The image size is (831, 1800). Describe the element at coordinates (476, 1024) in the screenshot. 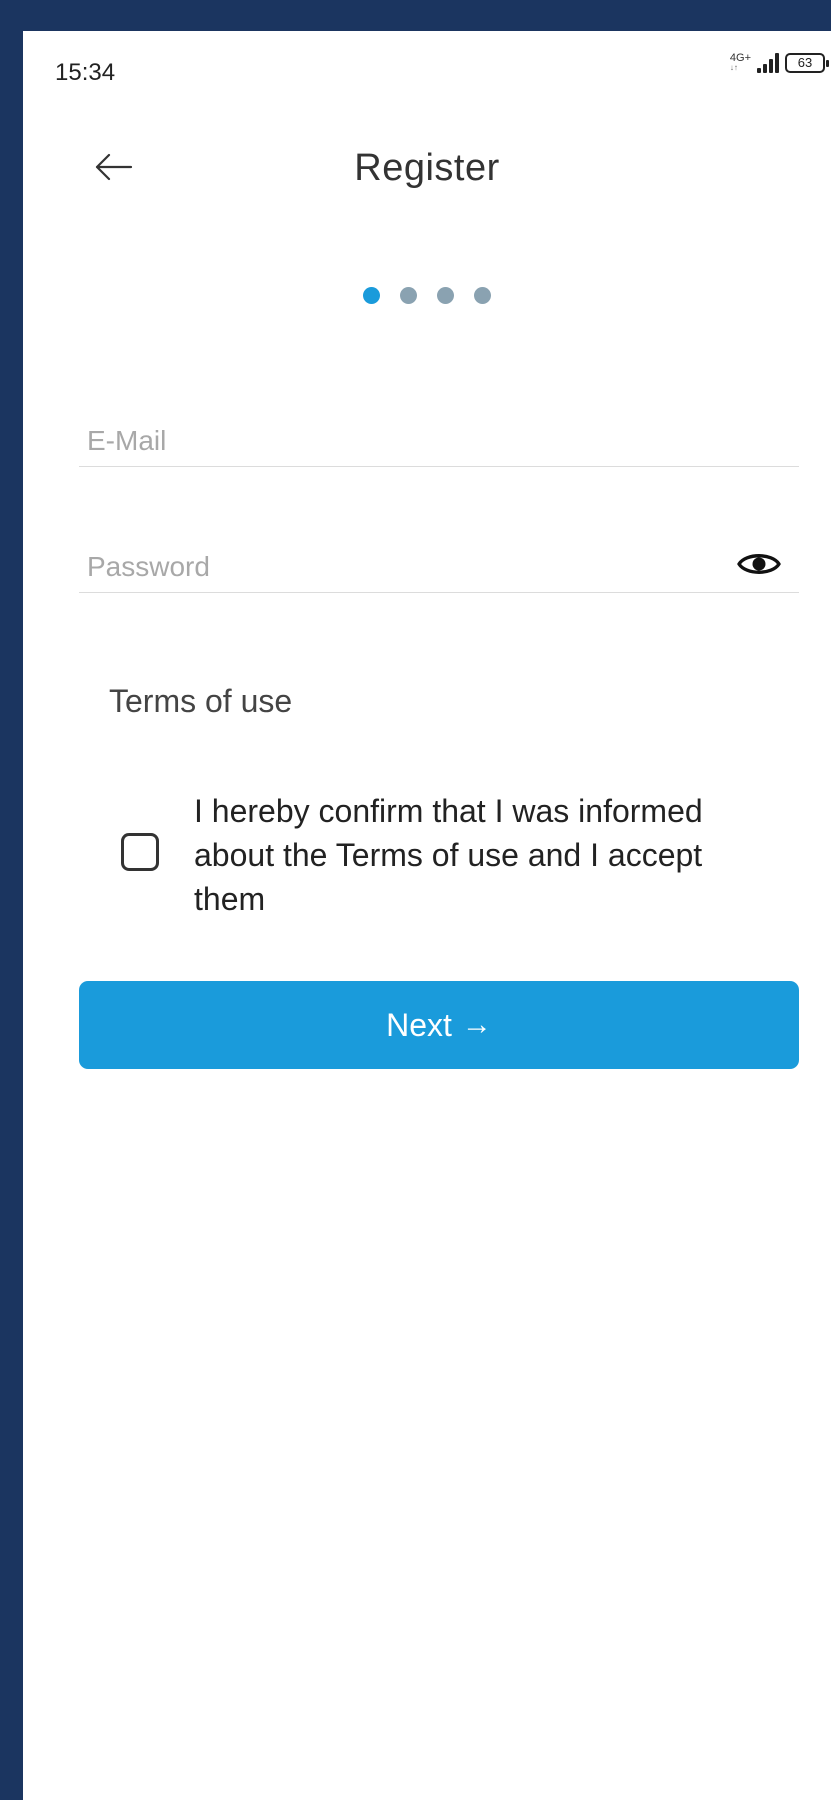

I see `arrow-right-icon: →` at that location.